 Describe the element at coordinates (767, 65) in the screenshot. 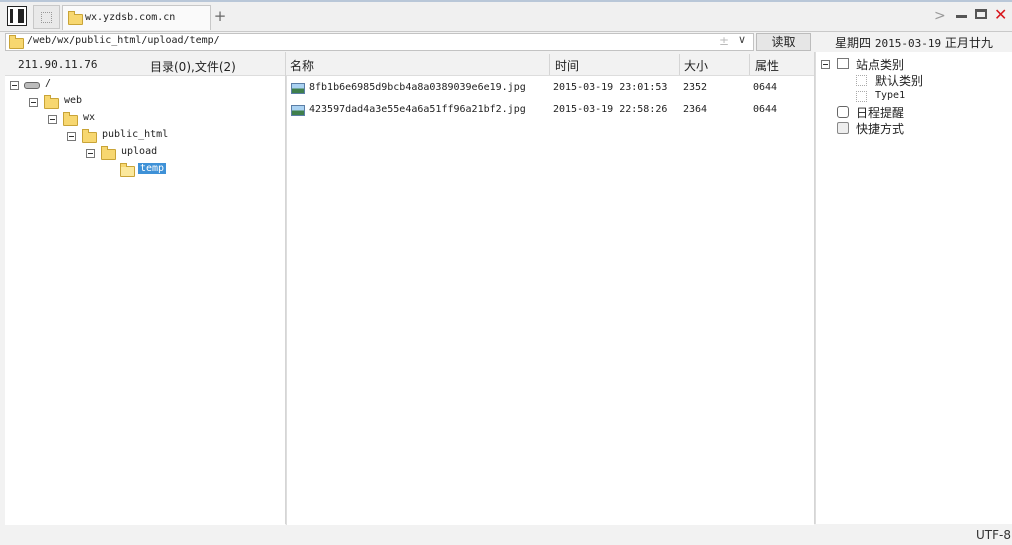

I see `column-attr: 属性` at that location.